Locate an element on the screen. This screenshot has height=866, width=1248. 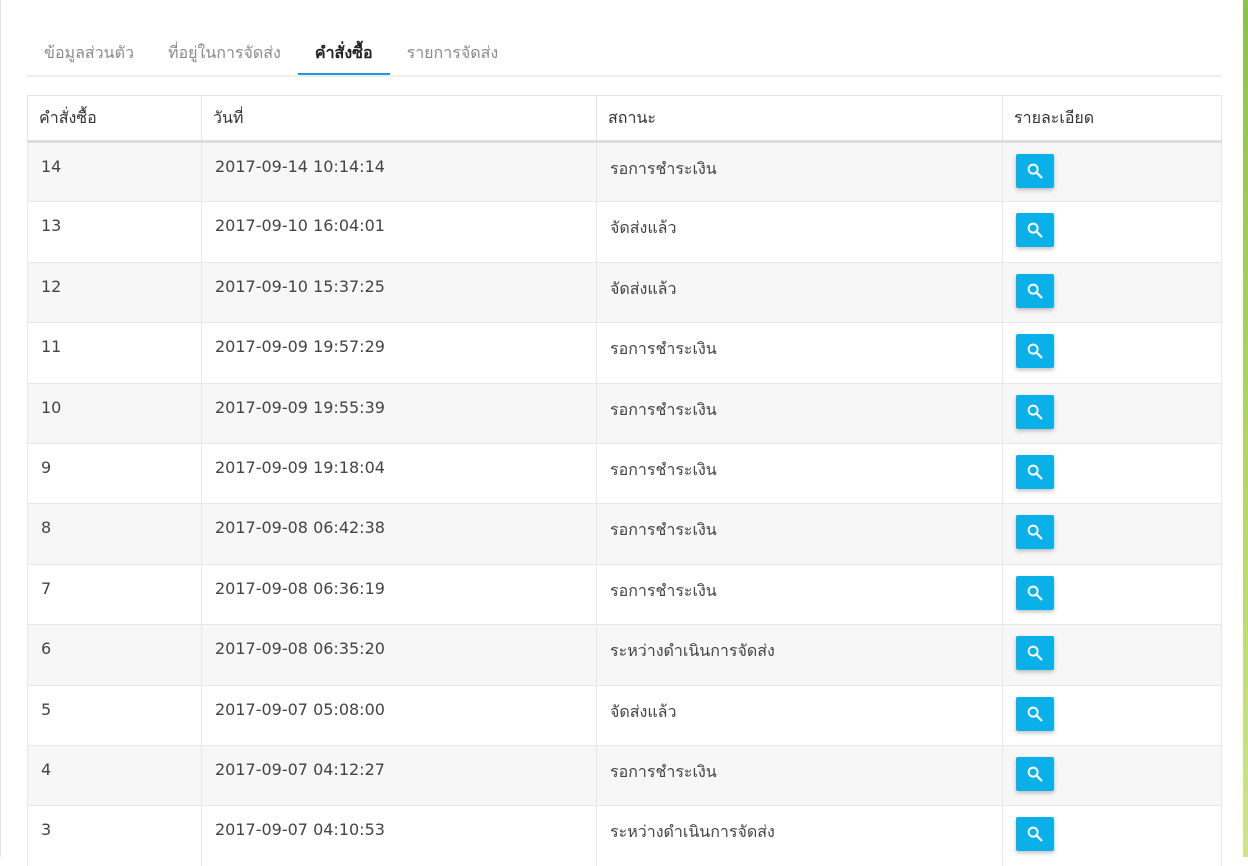
order-date: 2017-09-09 19:57:29 is located at coordinates (399, 353).